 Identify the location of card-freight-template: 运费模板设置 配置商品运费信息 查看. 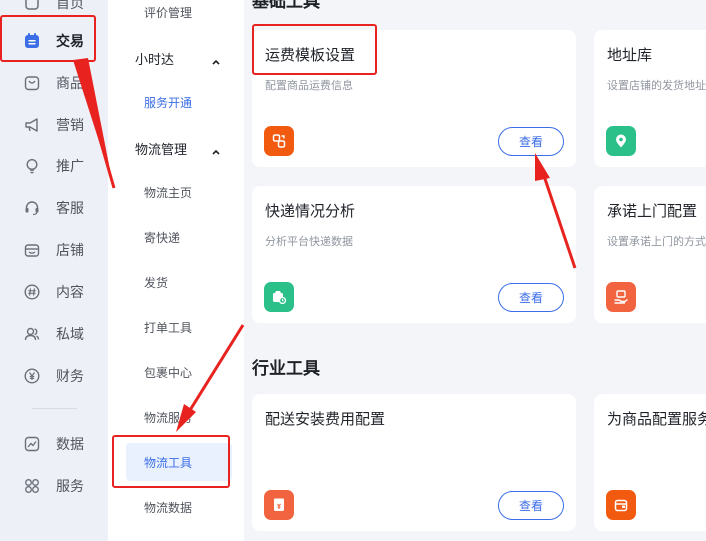
(414, 98).